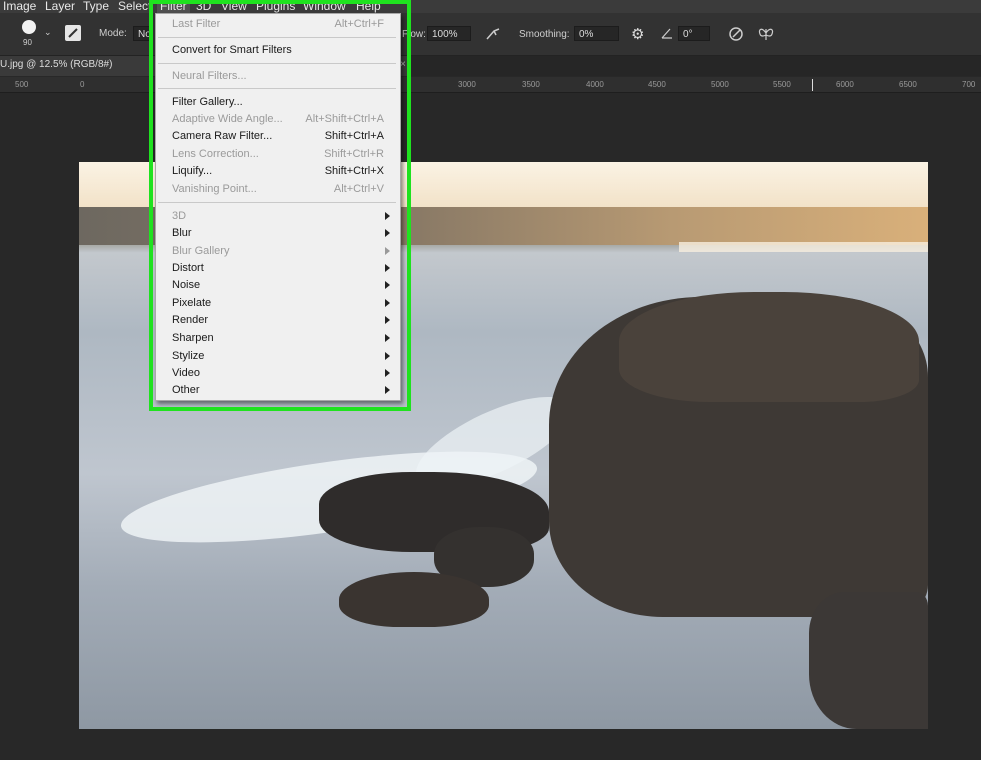 Image resolution: width=981 pixels, height=760 pixels. I want to click on menu-type: Type, so click(96, 6).